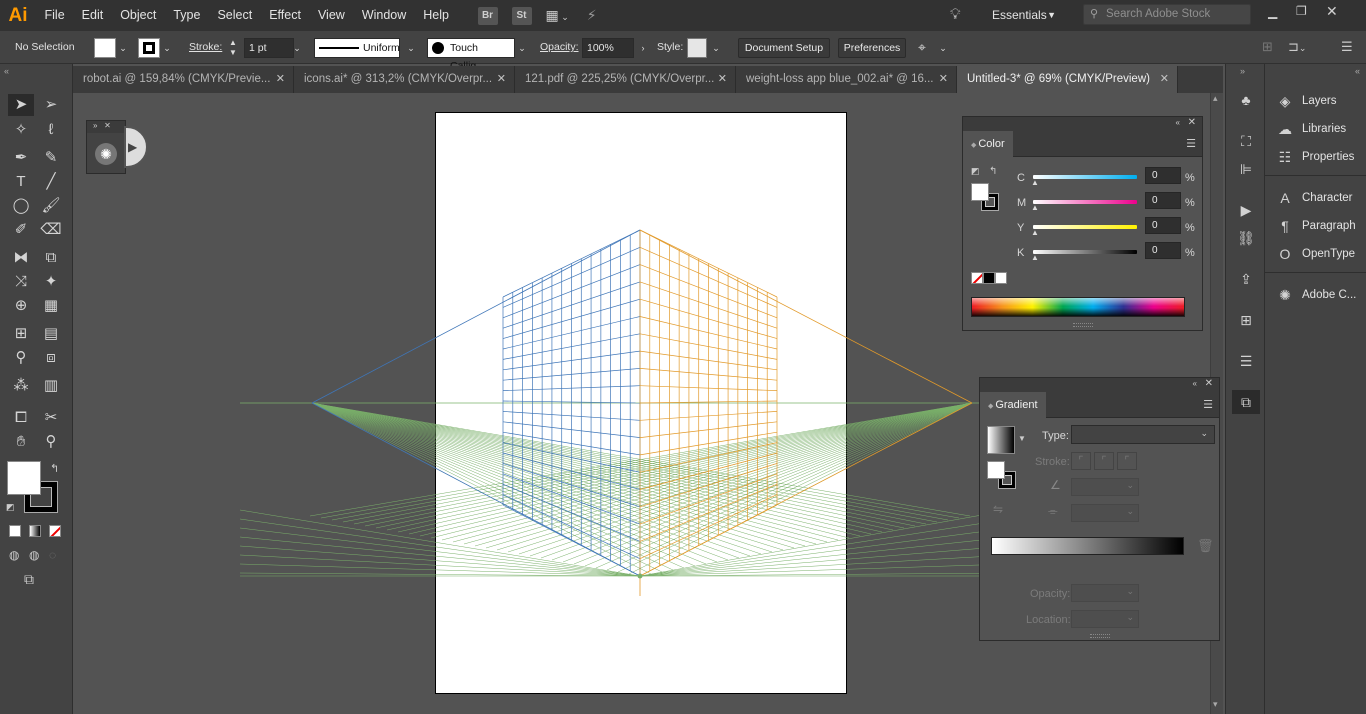 Image resolution: width=1366 pixels, height=714 pixels. Describe the element at coordinates (1081, 461) in the screenshot. I see `stroke-within-icon: ⌜` at that location.